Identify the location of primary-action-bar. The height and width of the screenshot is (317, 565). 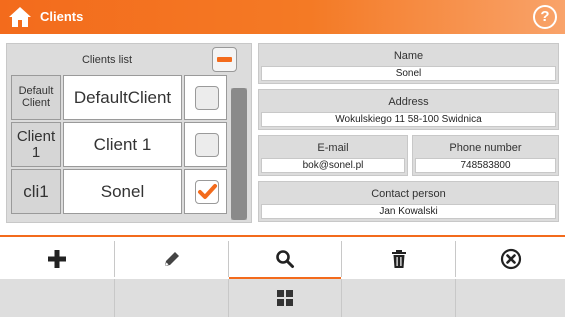
(282, 257).